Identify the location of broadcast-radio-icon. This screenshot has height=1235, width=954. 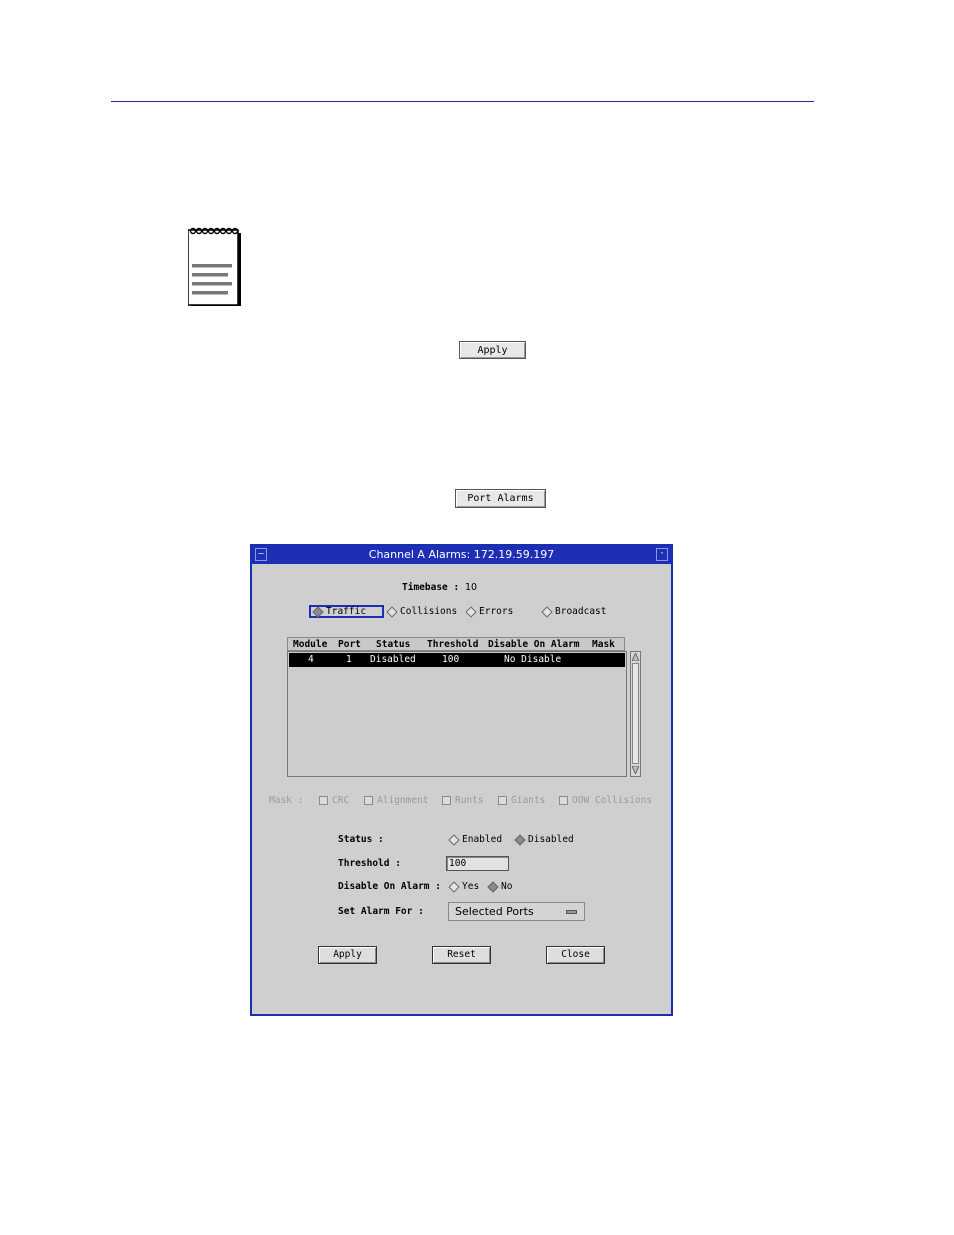
(547, 611).